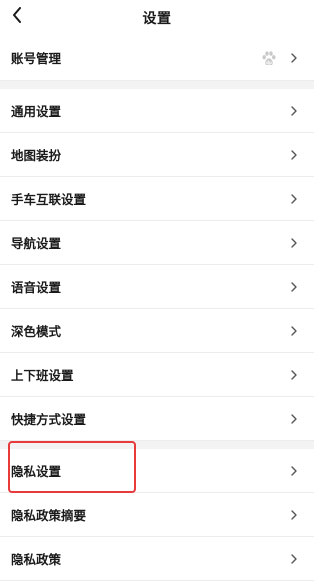 The width and height of the screenshot is (320, 581). I want to click on baidu-paw-icon: du, so click(269, 58).